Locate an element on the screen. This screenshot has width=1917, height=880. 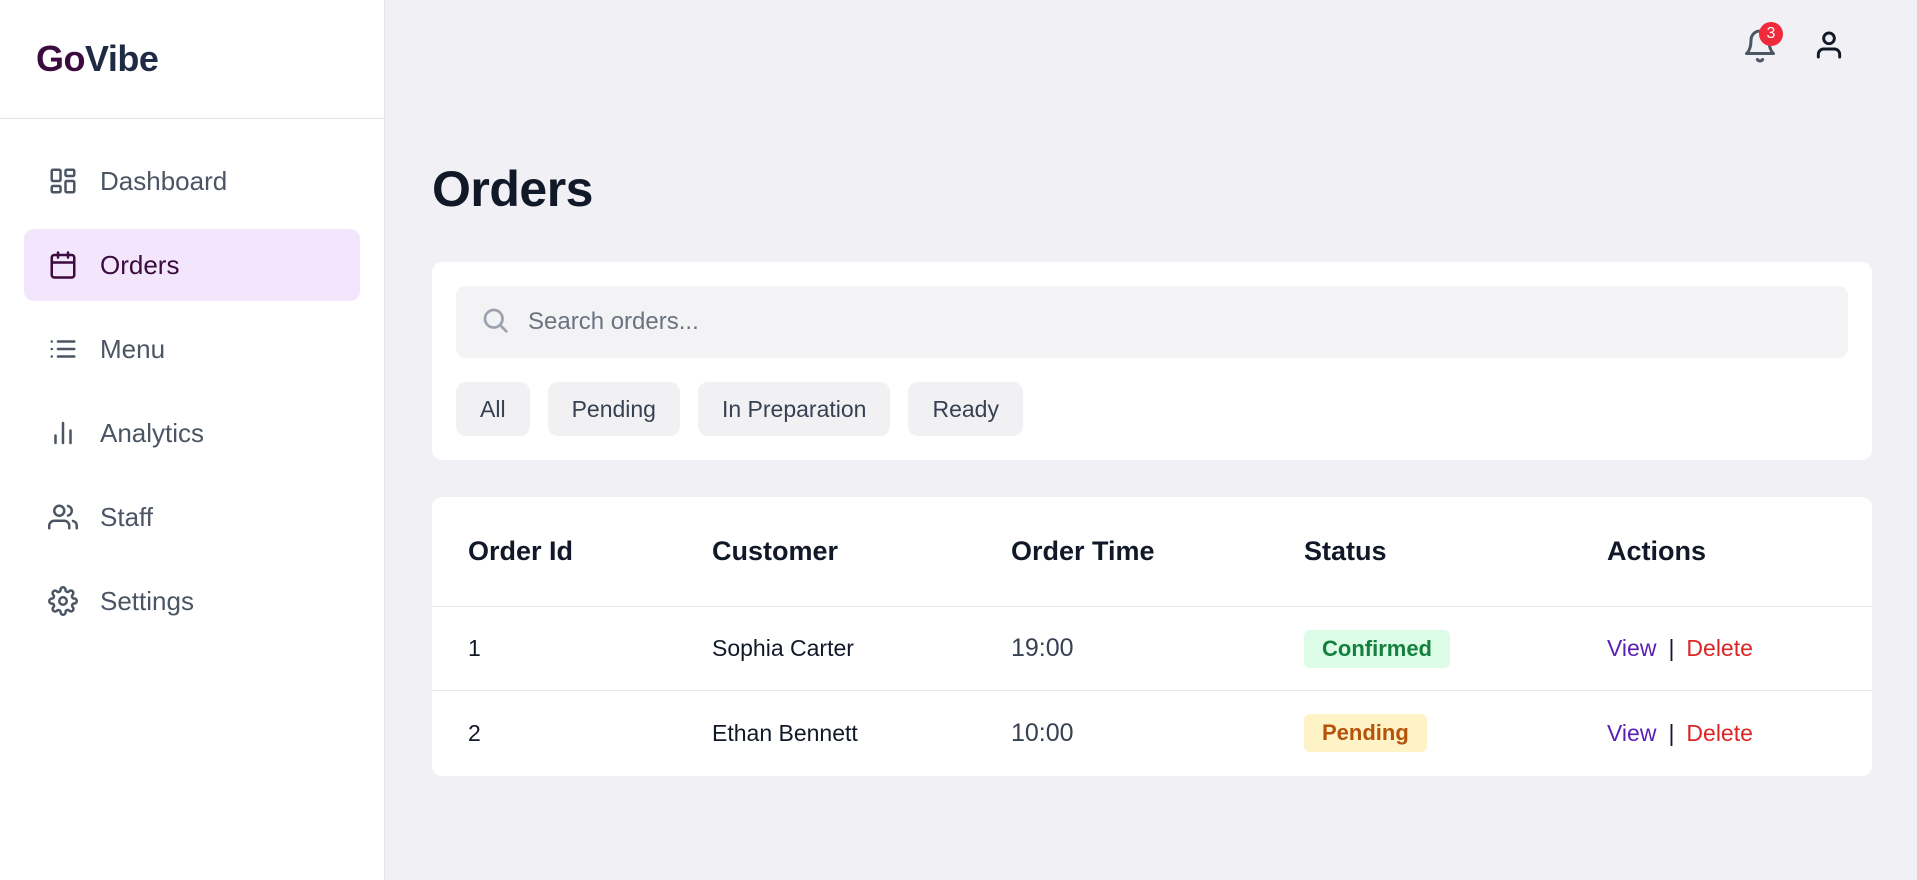
customer-cell: Sophia Carter is located at coordinates (783, 648).